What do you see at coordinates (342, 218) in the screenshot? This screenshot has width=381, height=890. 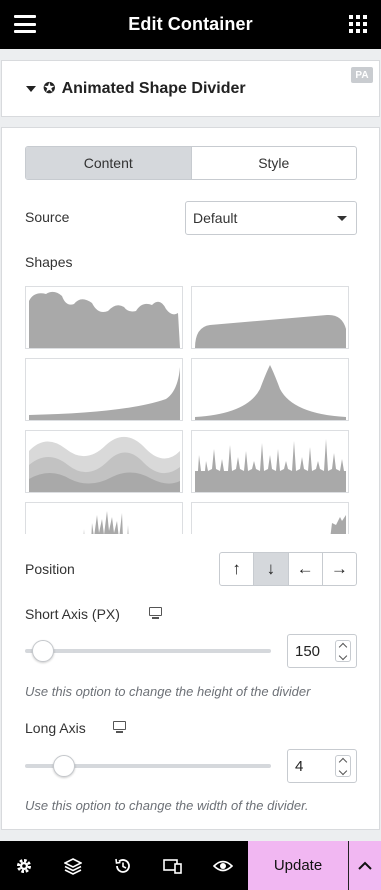 I see `dropdown-arrow-icon` at bounding box center [342, 218].